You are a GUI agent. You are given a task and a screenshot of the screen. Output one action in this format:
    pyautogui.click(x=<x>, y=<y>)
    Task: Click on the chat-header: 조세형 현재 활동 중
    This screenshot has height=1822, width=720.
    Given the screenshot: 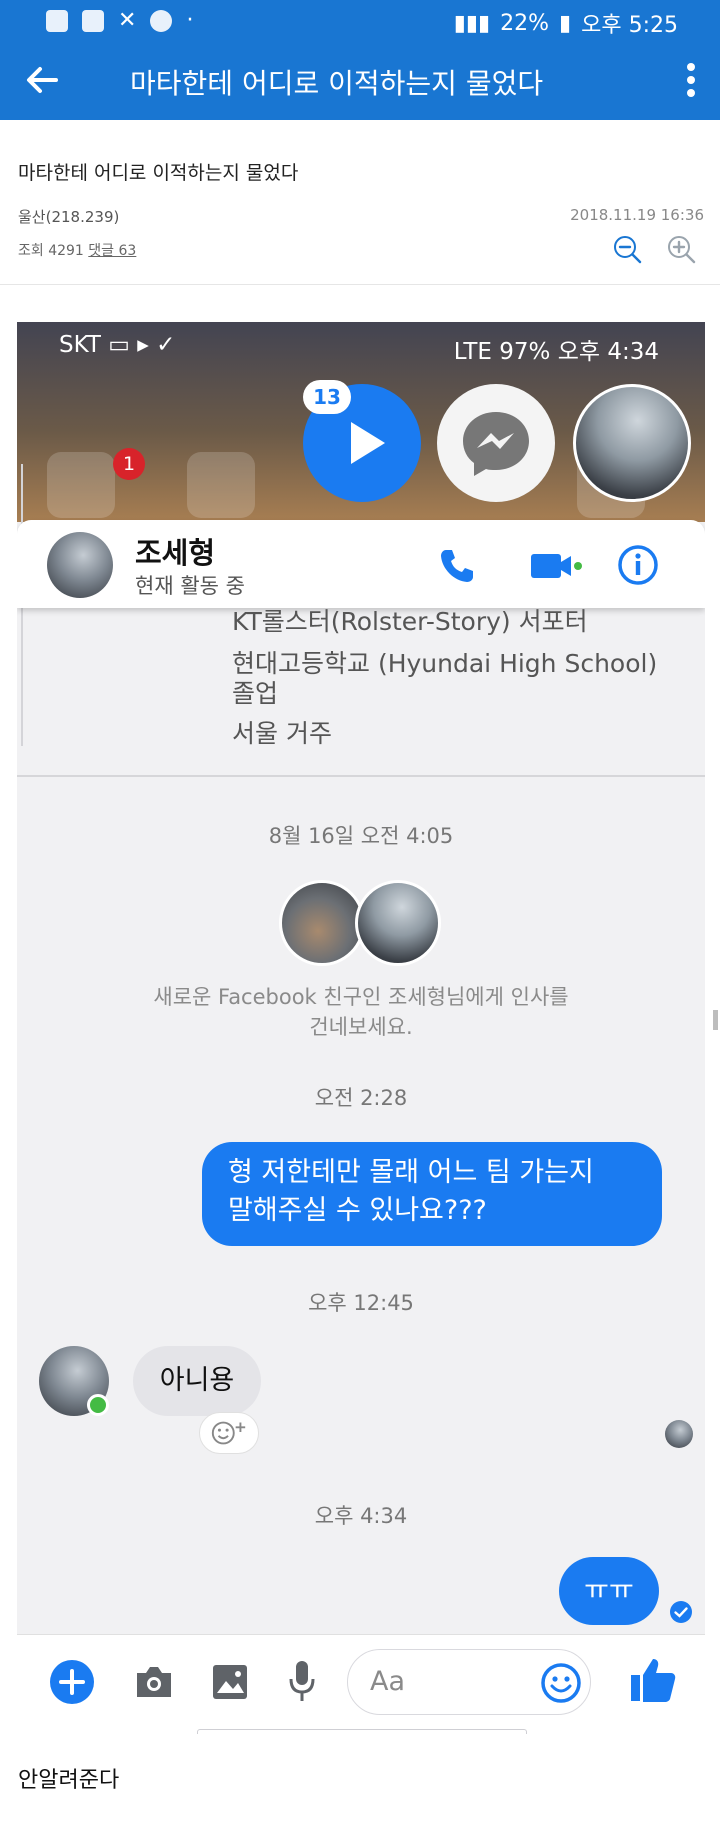 What is the action you would take?
    pyautogui.click(x=361, y=564)
    